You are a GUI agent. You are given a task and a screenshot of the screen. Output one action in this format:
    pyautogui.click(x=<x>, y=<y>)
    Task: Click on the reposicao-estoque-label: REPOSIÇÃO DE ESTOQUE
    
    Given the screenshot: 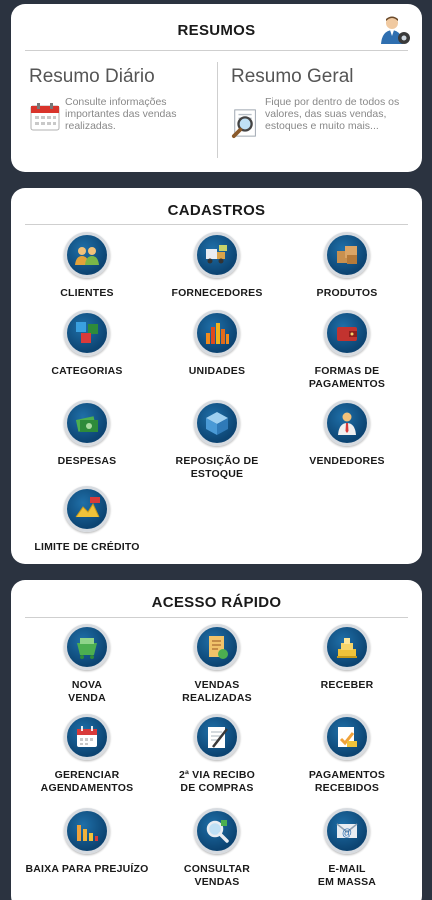 What is the action you would take?
    pyautogui.click(x=217, y=467)
    